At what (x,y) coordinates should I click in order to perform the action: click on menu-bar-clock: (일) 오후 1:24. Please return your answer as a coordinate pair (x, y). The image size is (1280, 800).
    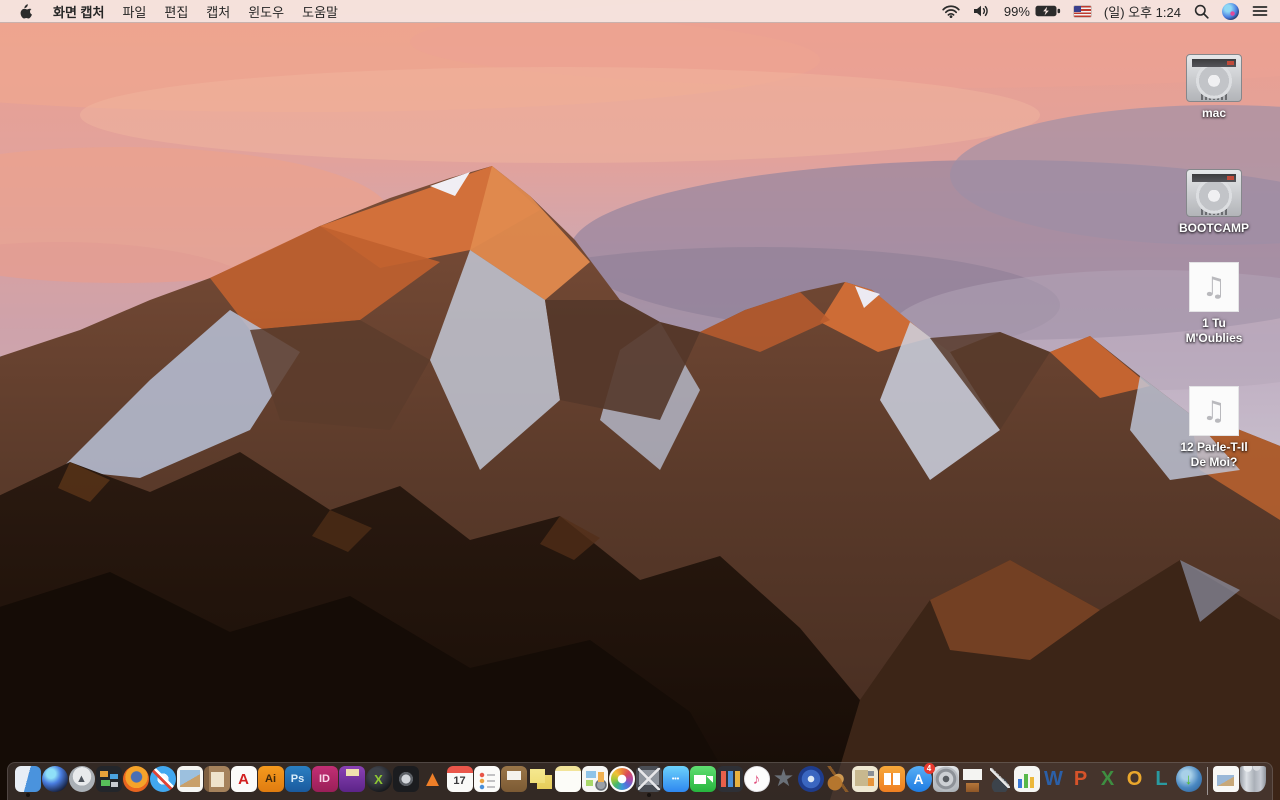
    Looking at the image, I should click on (1142, 11).